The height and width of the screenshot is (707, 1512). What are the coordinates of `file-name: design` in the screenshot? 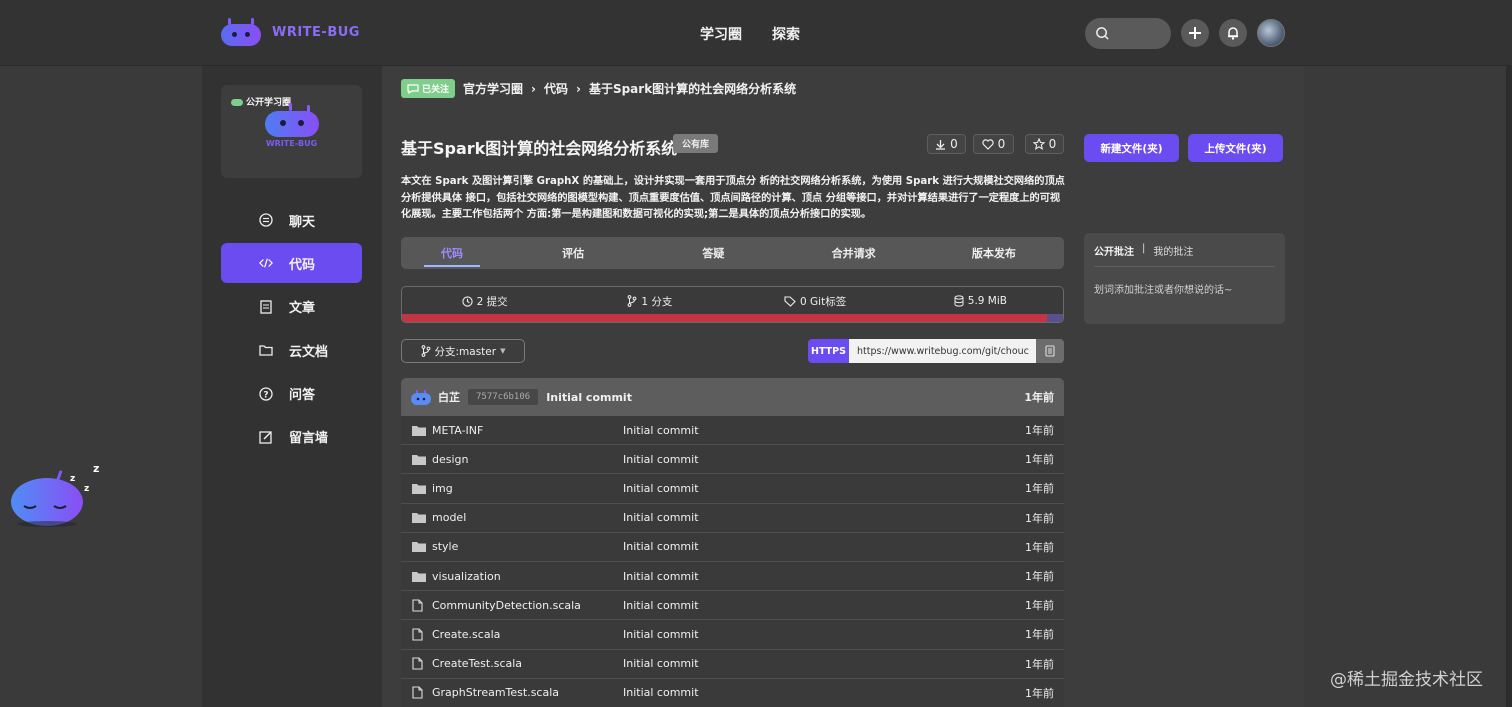 It's located at (450, 459).